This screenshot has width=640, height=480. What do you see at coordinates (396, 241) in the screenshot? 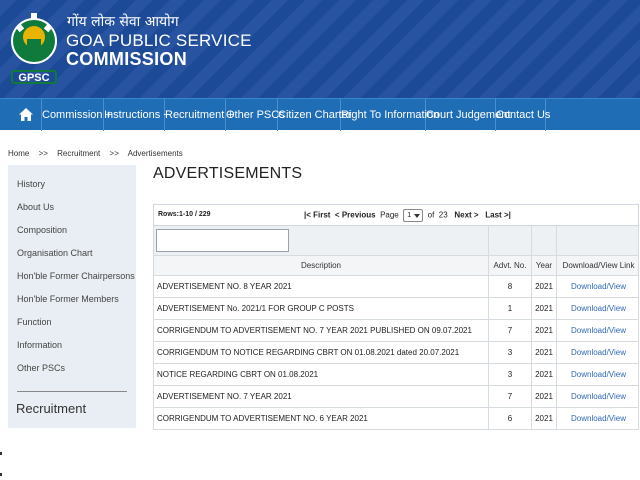
I see `filter-row` at bounding box center [396, 241].